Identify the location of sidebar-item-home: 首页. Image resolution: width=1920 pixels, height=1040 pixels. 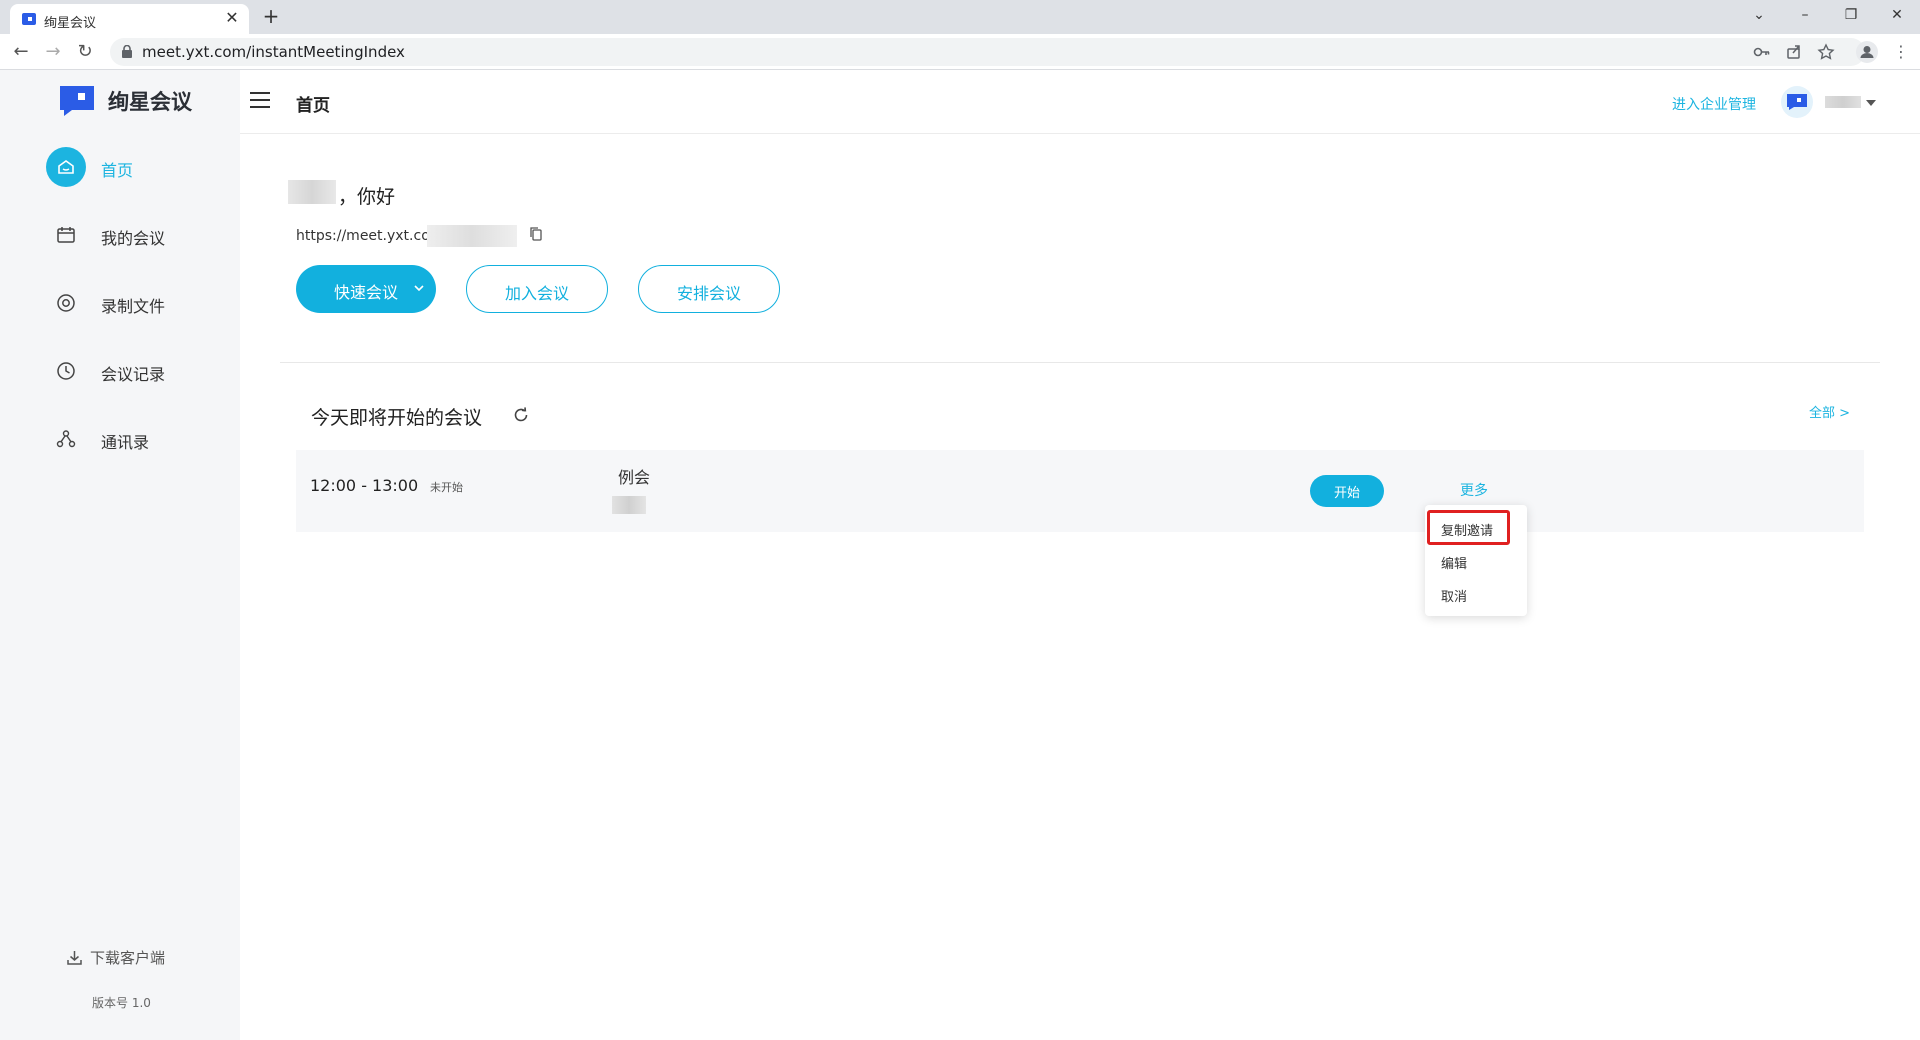
(136, 167).